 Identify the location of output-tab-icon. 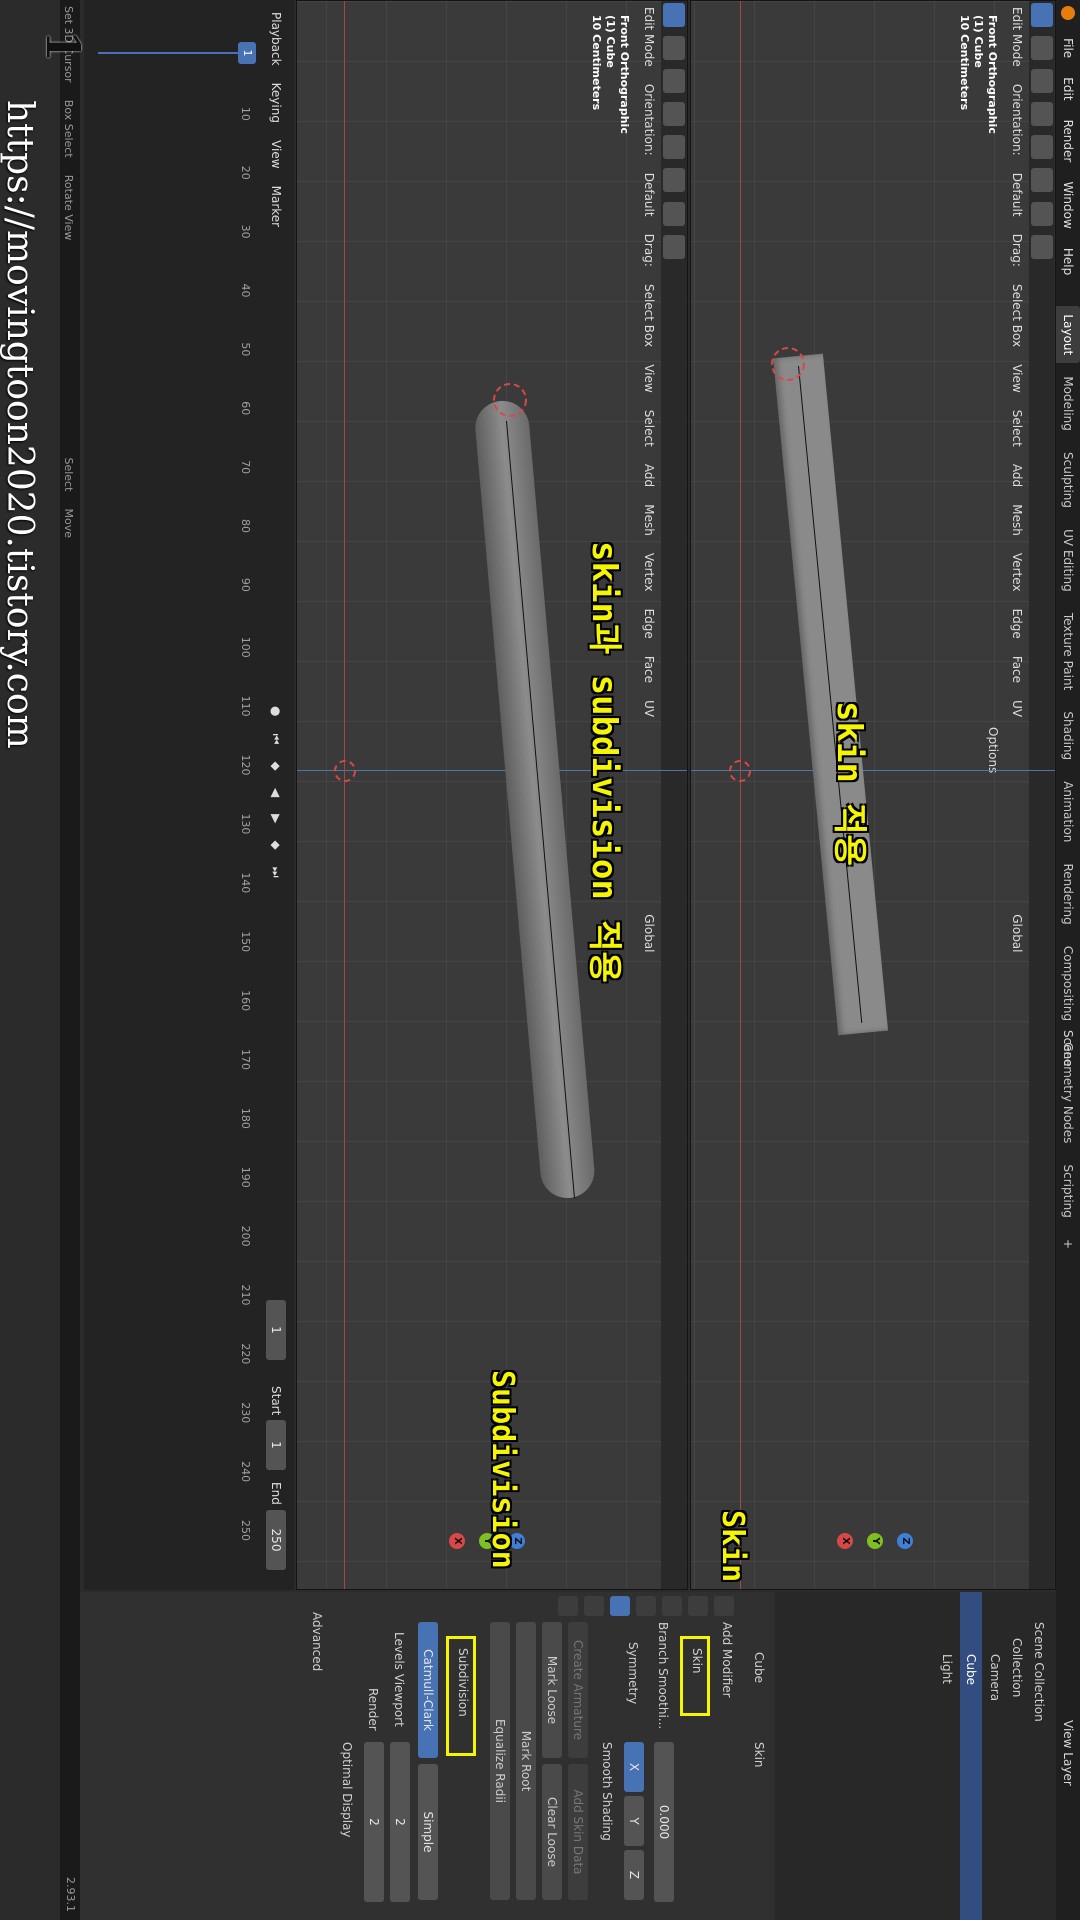
(672, 1606).